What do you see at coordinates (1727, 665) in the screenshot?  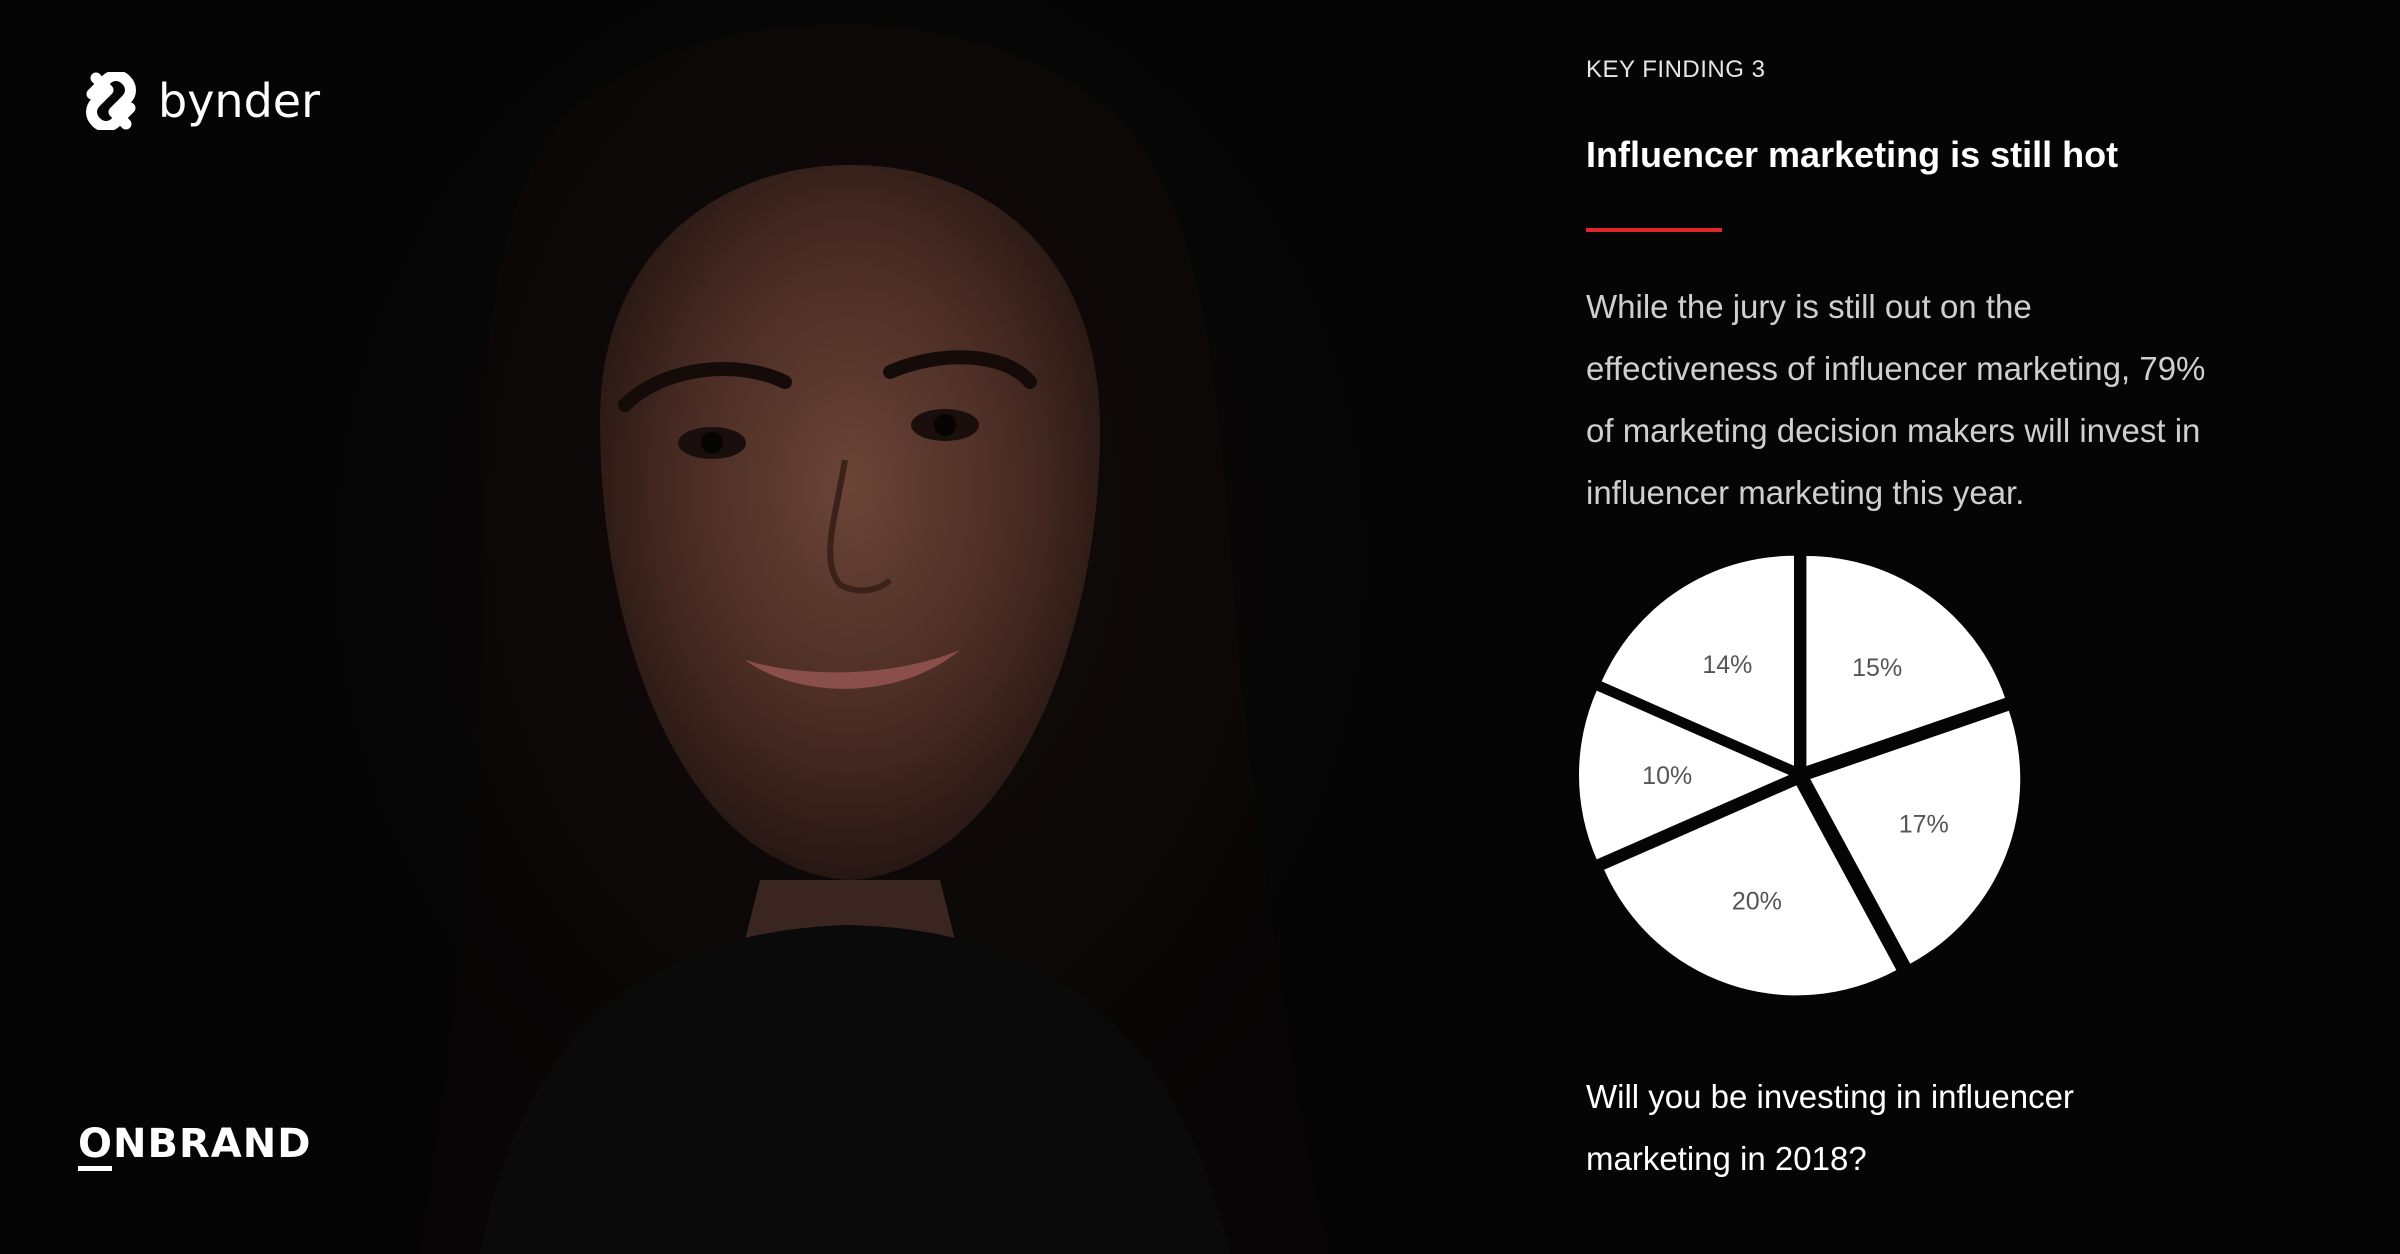 I see `pie-slice-label: 14%` at bounding box center [1727, 665].